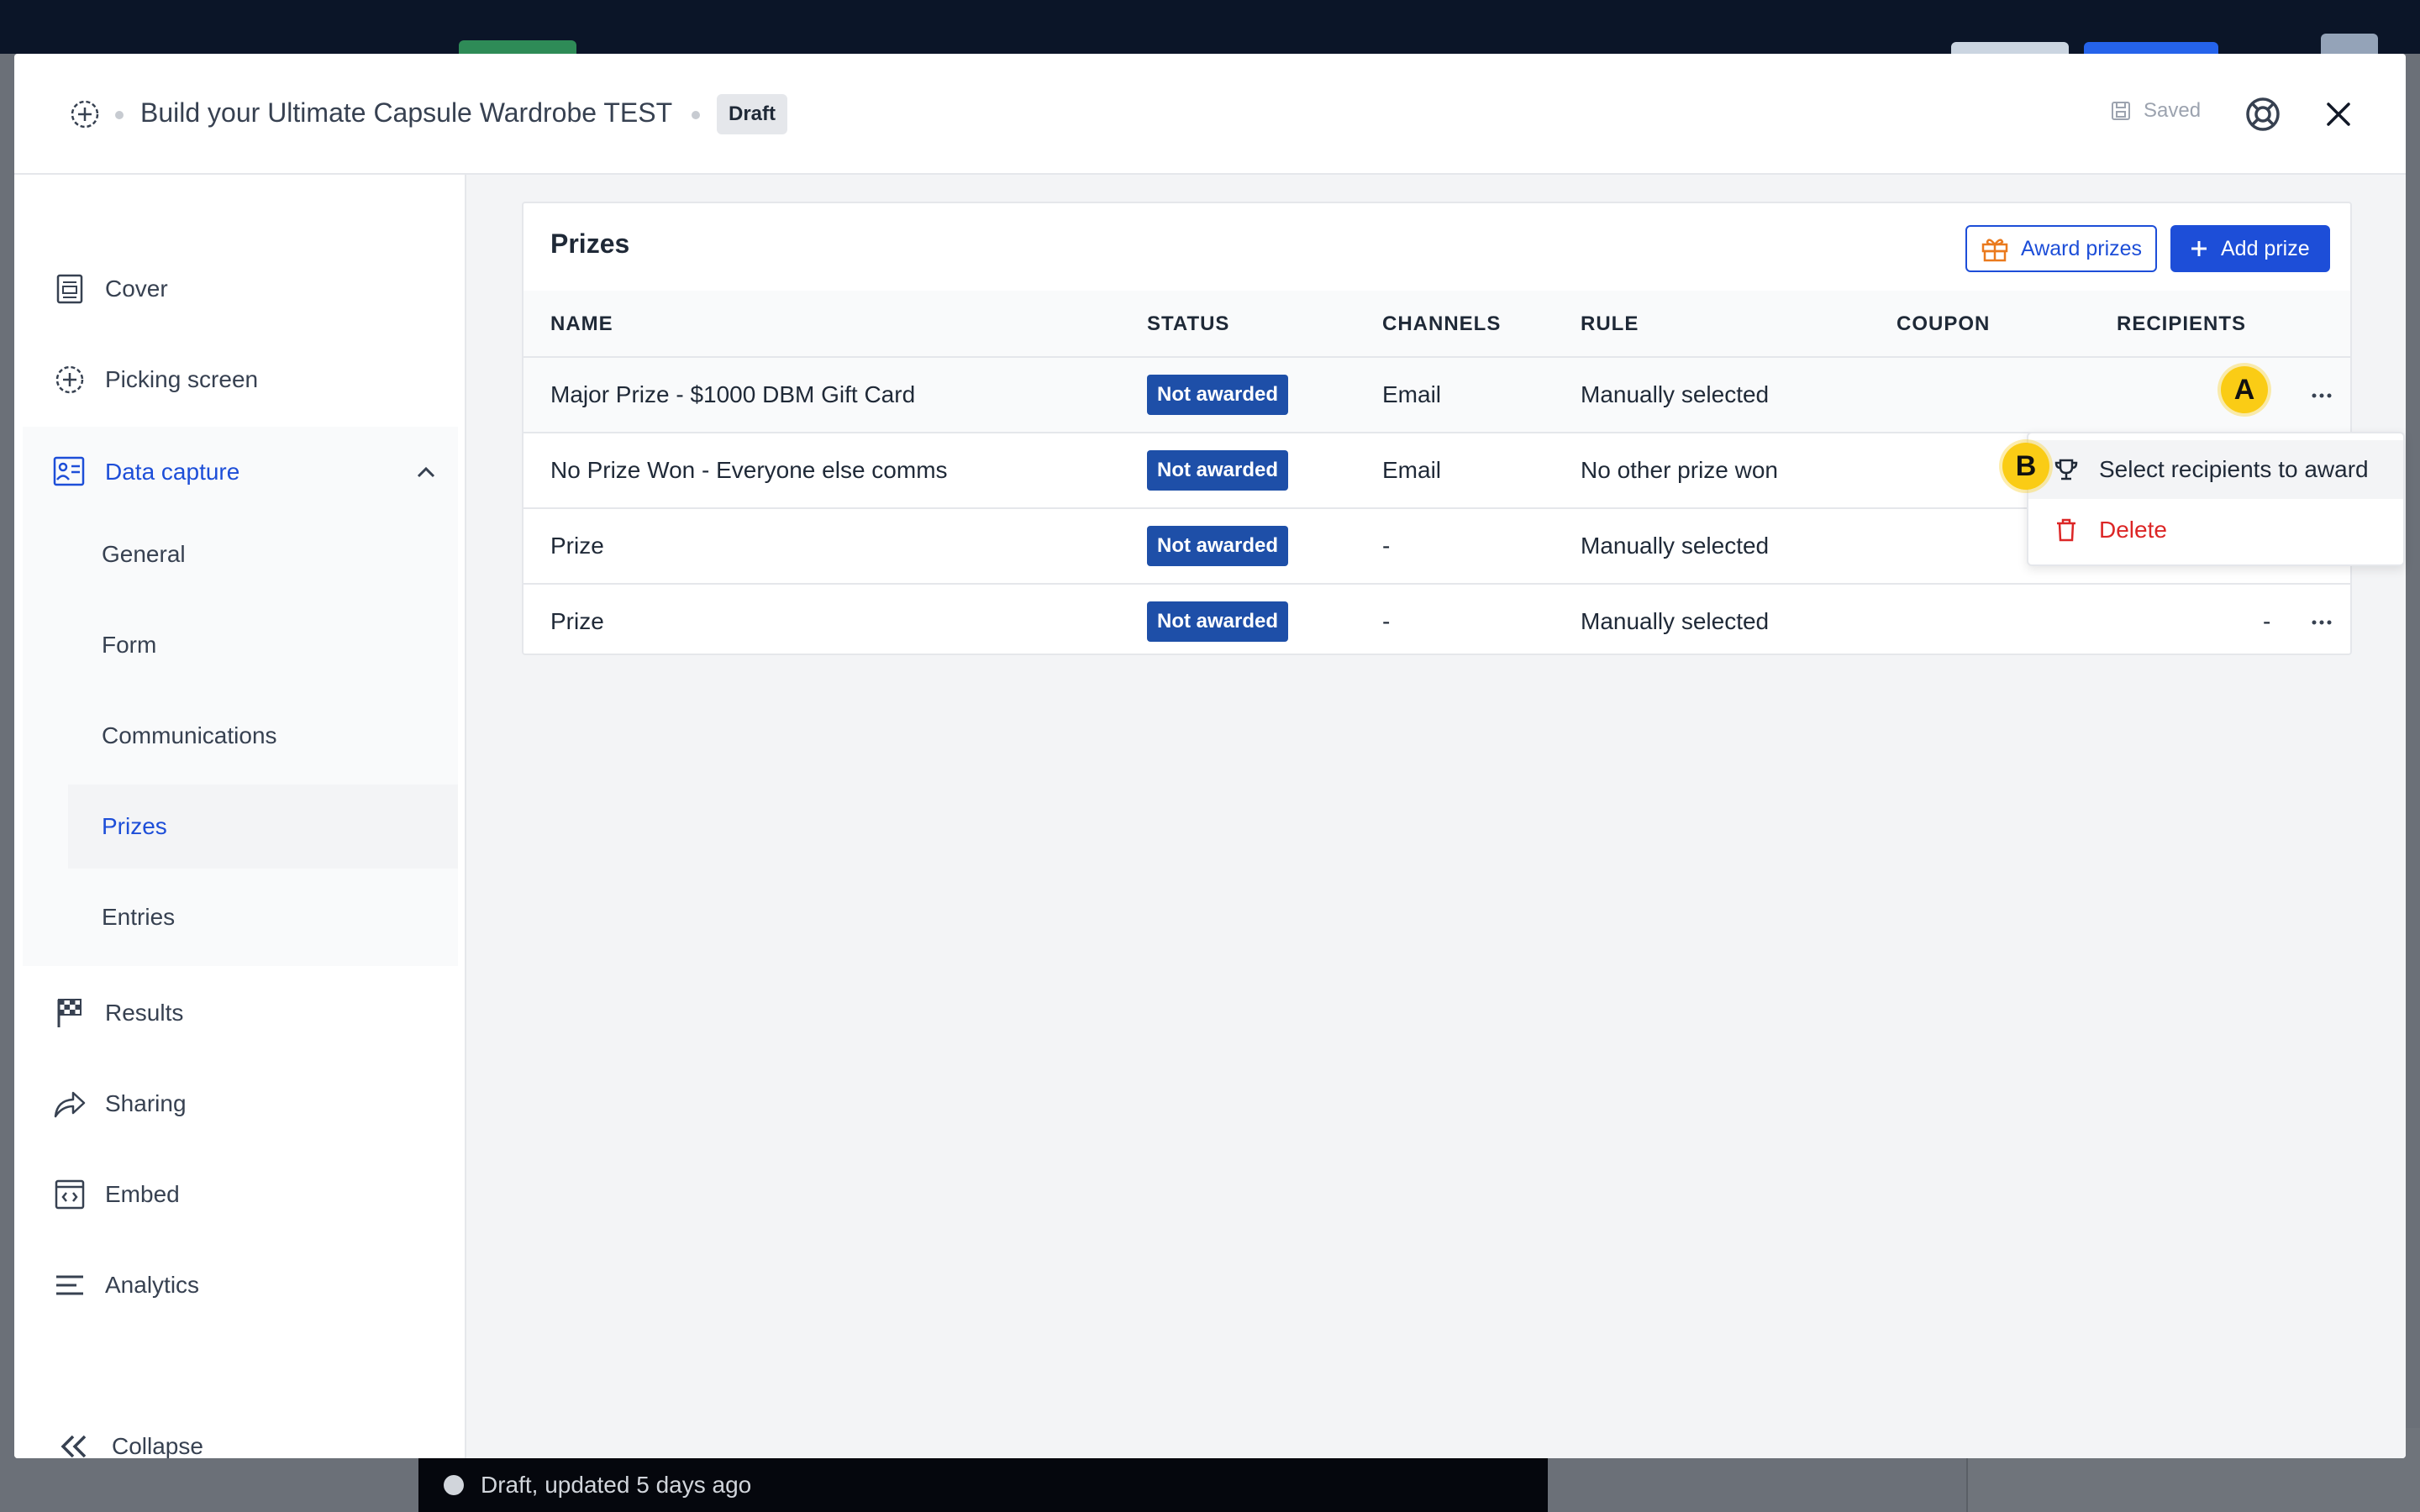 The height and width of the screenshot is (1512, 2420). What do you see at coordinates (263, 827) in the screenshot?
I see `sidebar-subitem-prizes: Prizes` at bounding box center [263, 827].